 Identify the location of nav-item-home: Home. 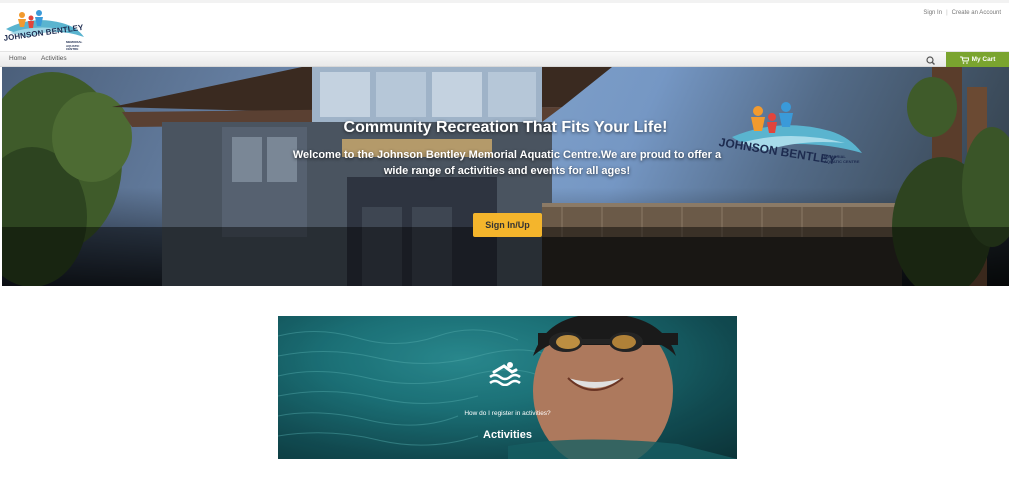
(17, 58).